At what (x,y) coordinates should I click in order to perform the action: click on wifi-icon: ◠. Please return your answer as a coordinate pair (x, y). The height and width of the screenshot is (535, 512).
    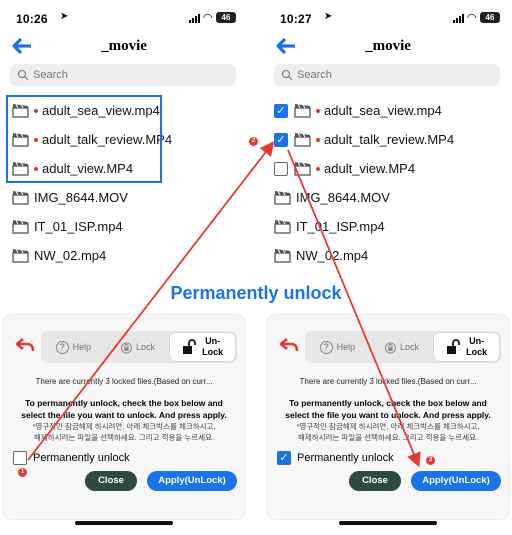
    Looking at the image, I should click on (207, 17).